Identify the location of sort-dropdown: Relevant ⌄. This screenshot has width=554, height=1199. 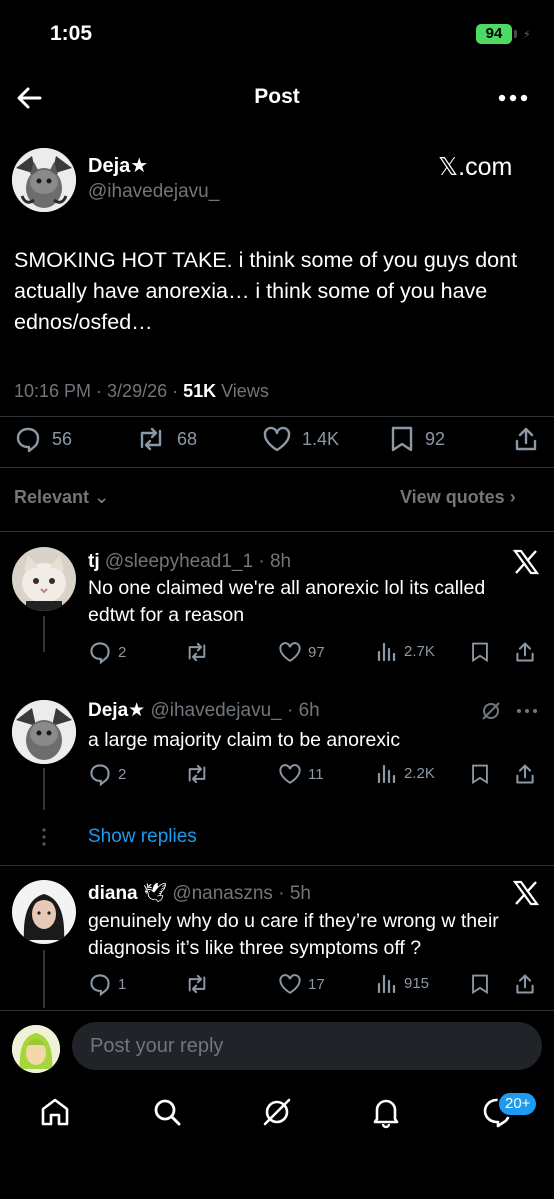
(61, 497).